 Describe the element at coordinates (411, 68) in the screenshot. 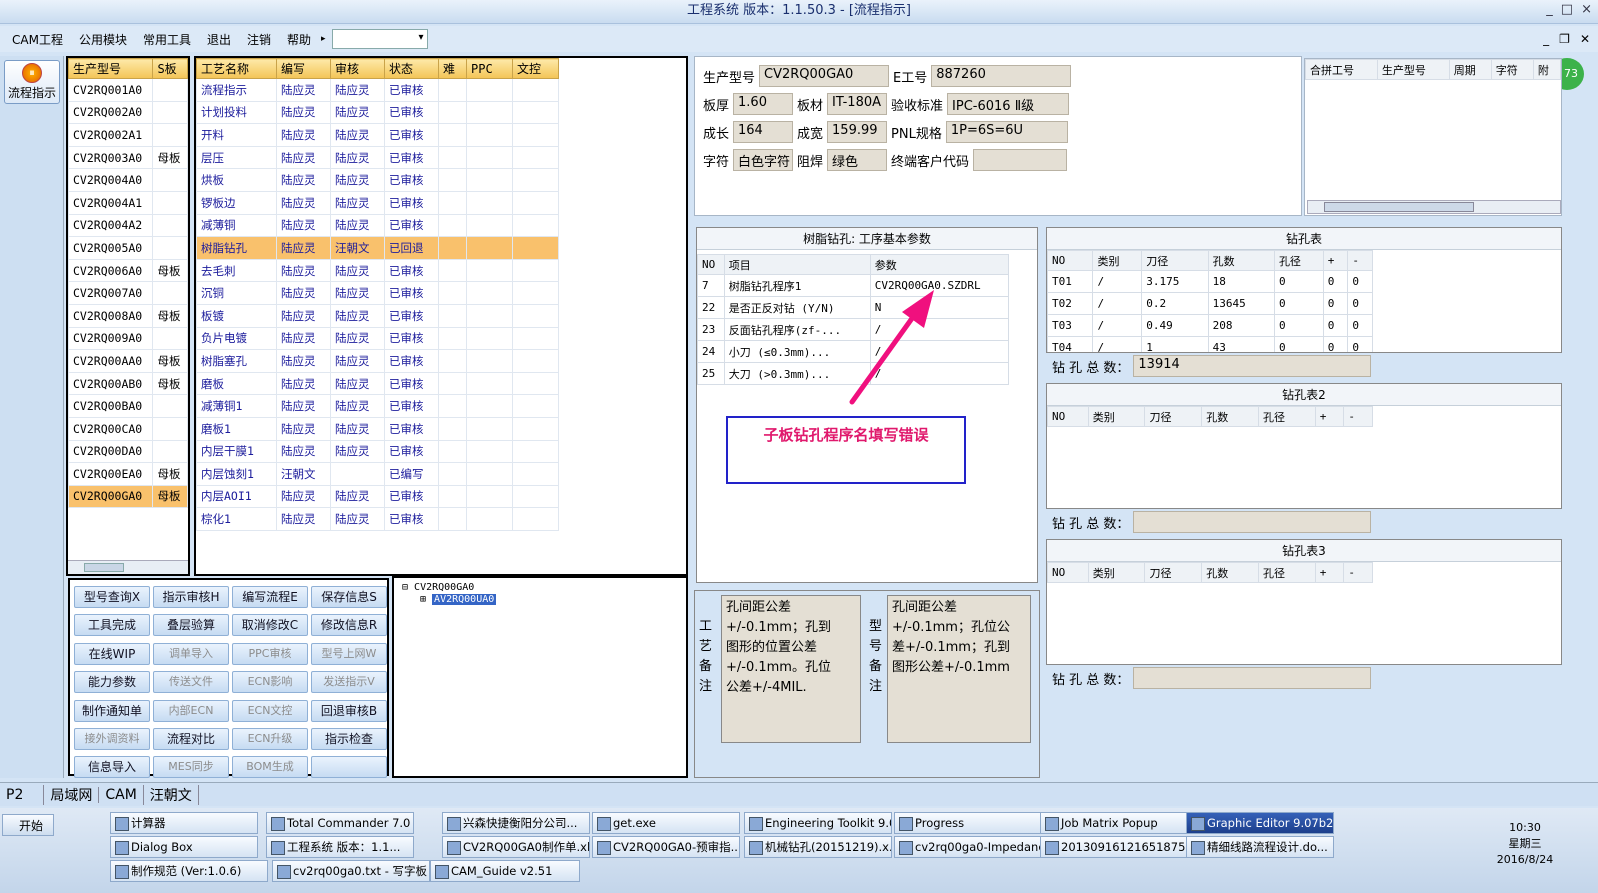

I see `col-header: 状态` at that location.